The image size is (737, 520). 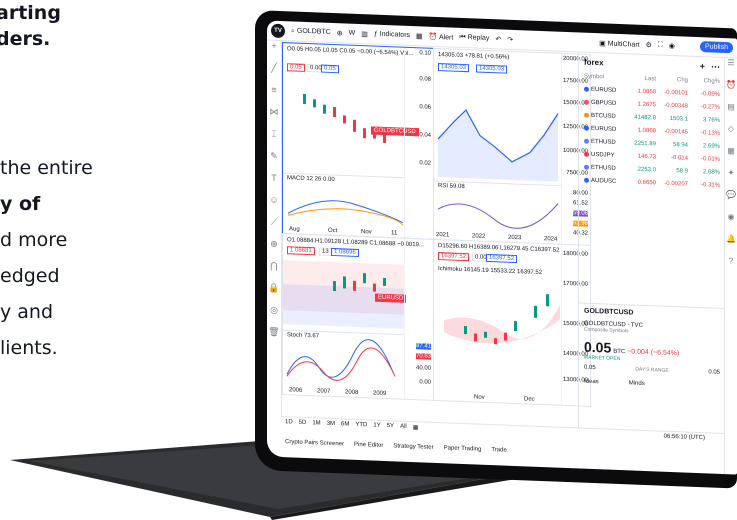 What do you see at coordinates (678, 119) in the screenshot?
I see `watchlist-change: 1503.1` at bounding box center [678, 119].